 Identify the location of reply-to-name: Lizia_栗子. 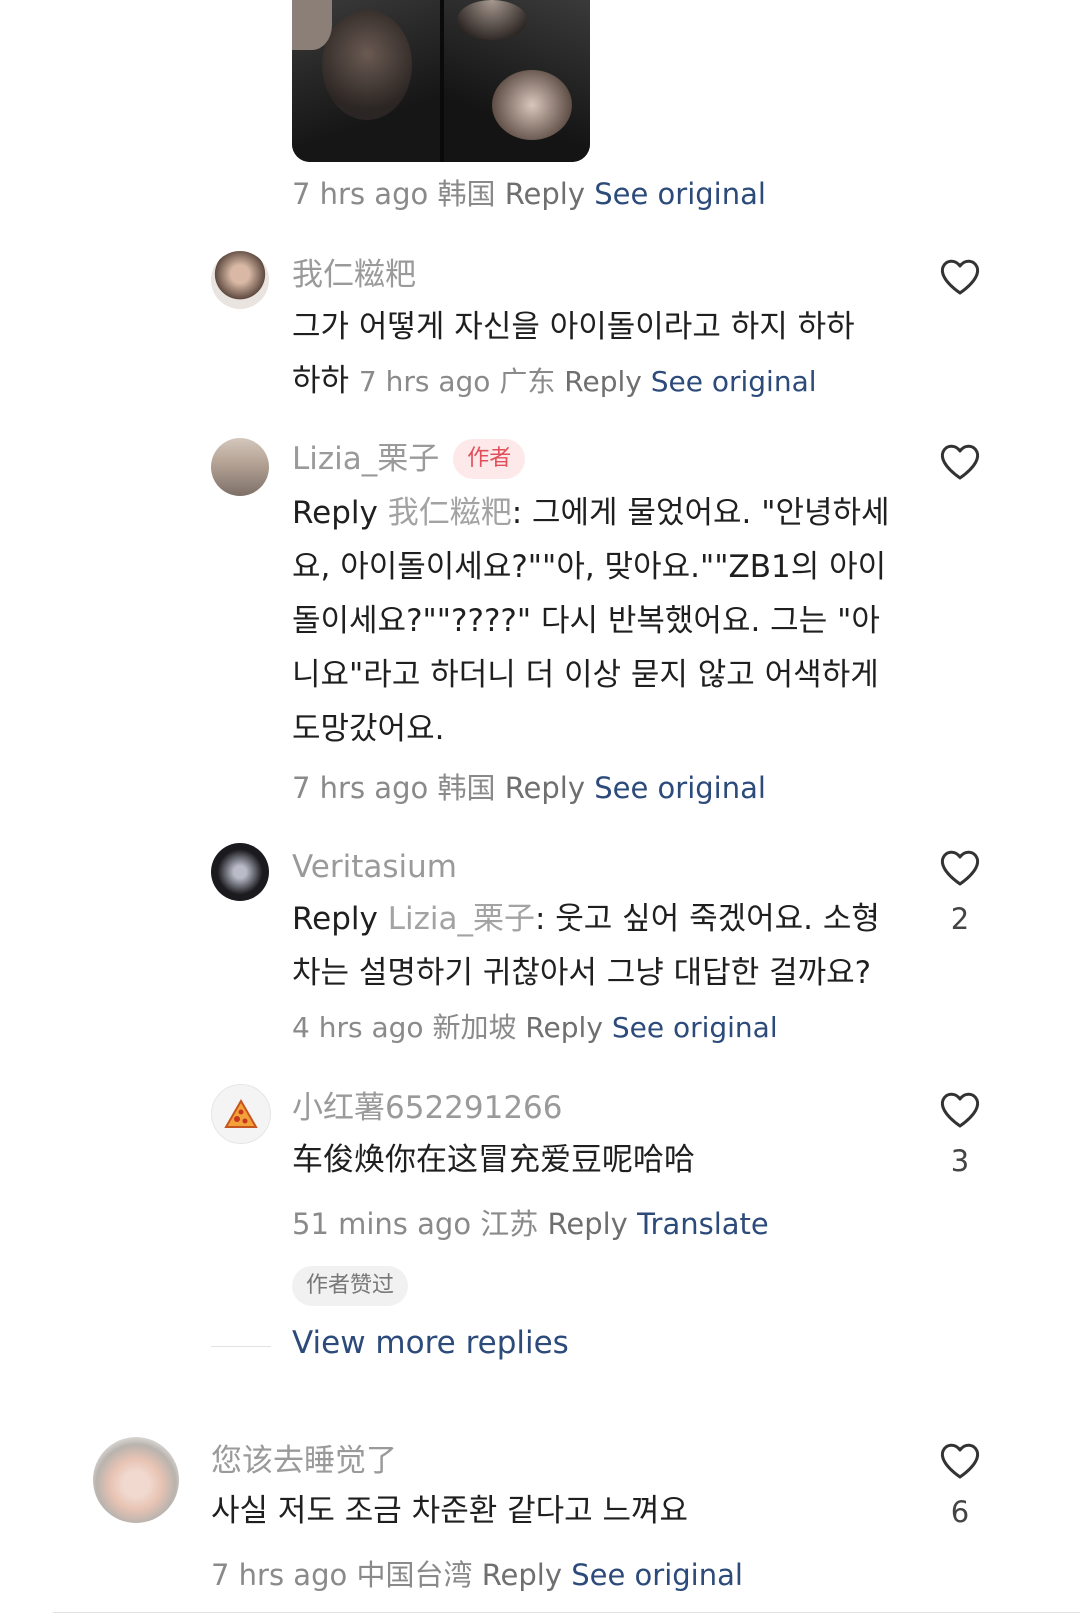
(461, 919).